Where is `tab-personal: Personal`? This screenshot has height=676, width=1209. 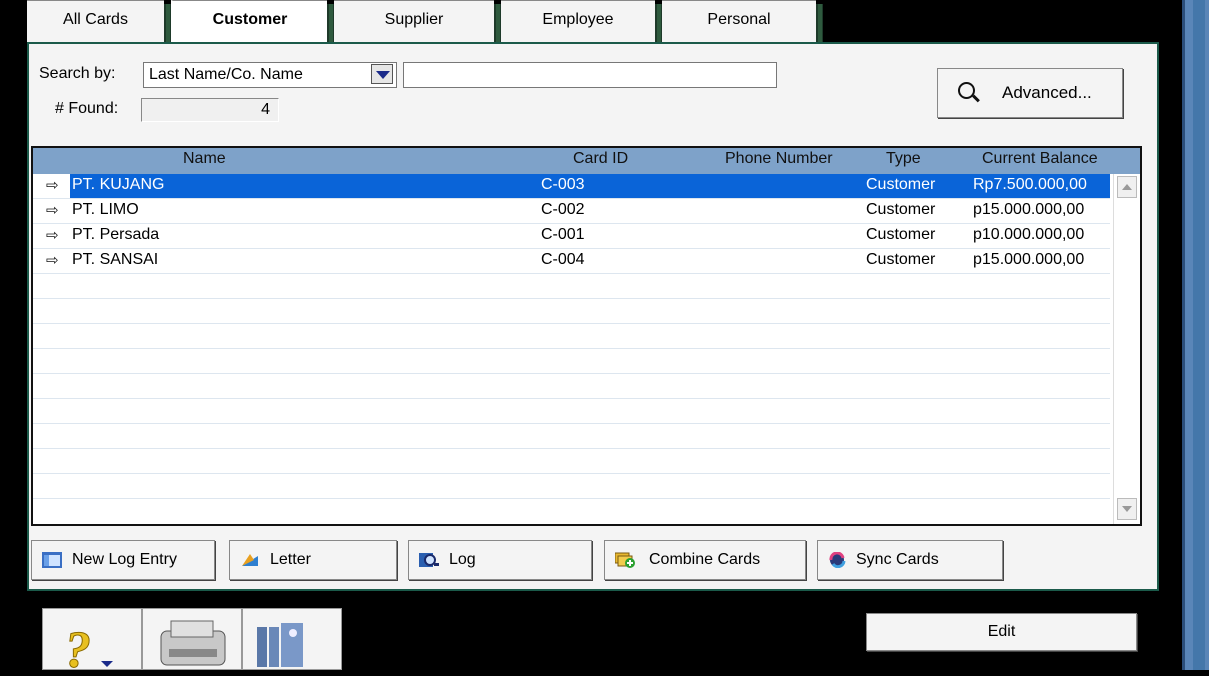 tab-personal: Personal is located at coordinates (739, 21).